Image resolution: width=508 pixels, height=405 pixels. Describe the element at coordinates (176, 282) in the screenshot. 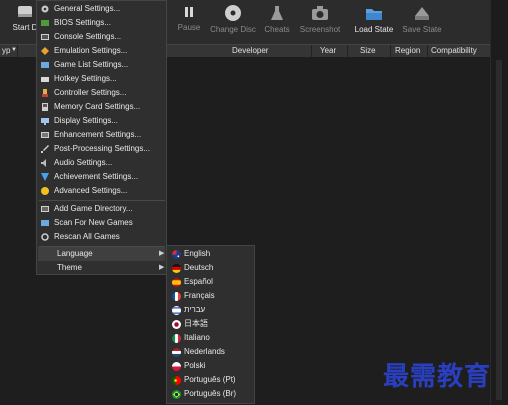

I see `spain-flag-icon` at that location.